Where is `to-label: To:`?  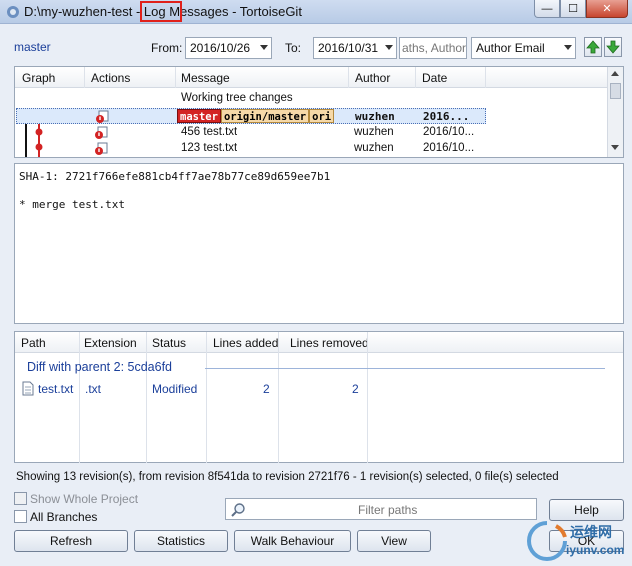 to-label: To: is located at coordinates (293, 48).